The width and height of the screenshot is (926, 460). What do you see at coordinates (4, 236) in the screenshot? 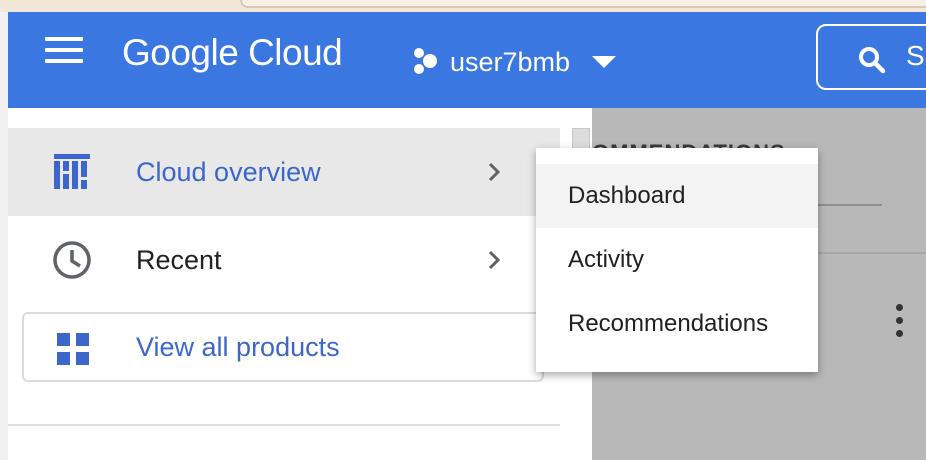
I see `left-gutter` at bounding box center [4, 236].